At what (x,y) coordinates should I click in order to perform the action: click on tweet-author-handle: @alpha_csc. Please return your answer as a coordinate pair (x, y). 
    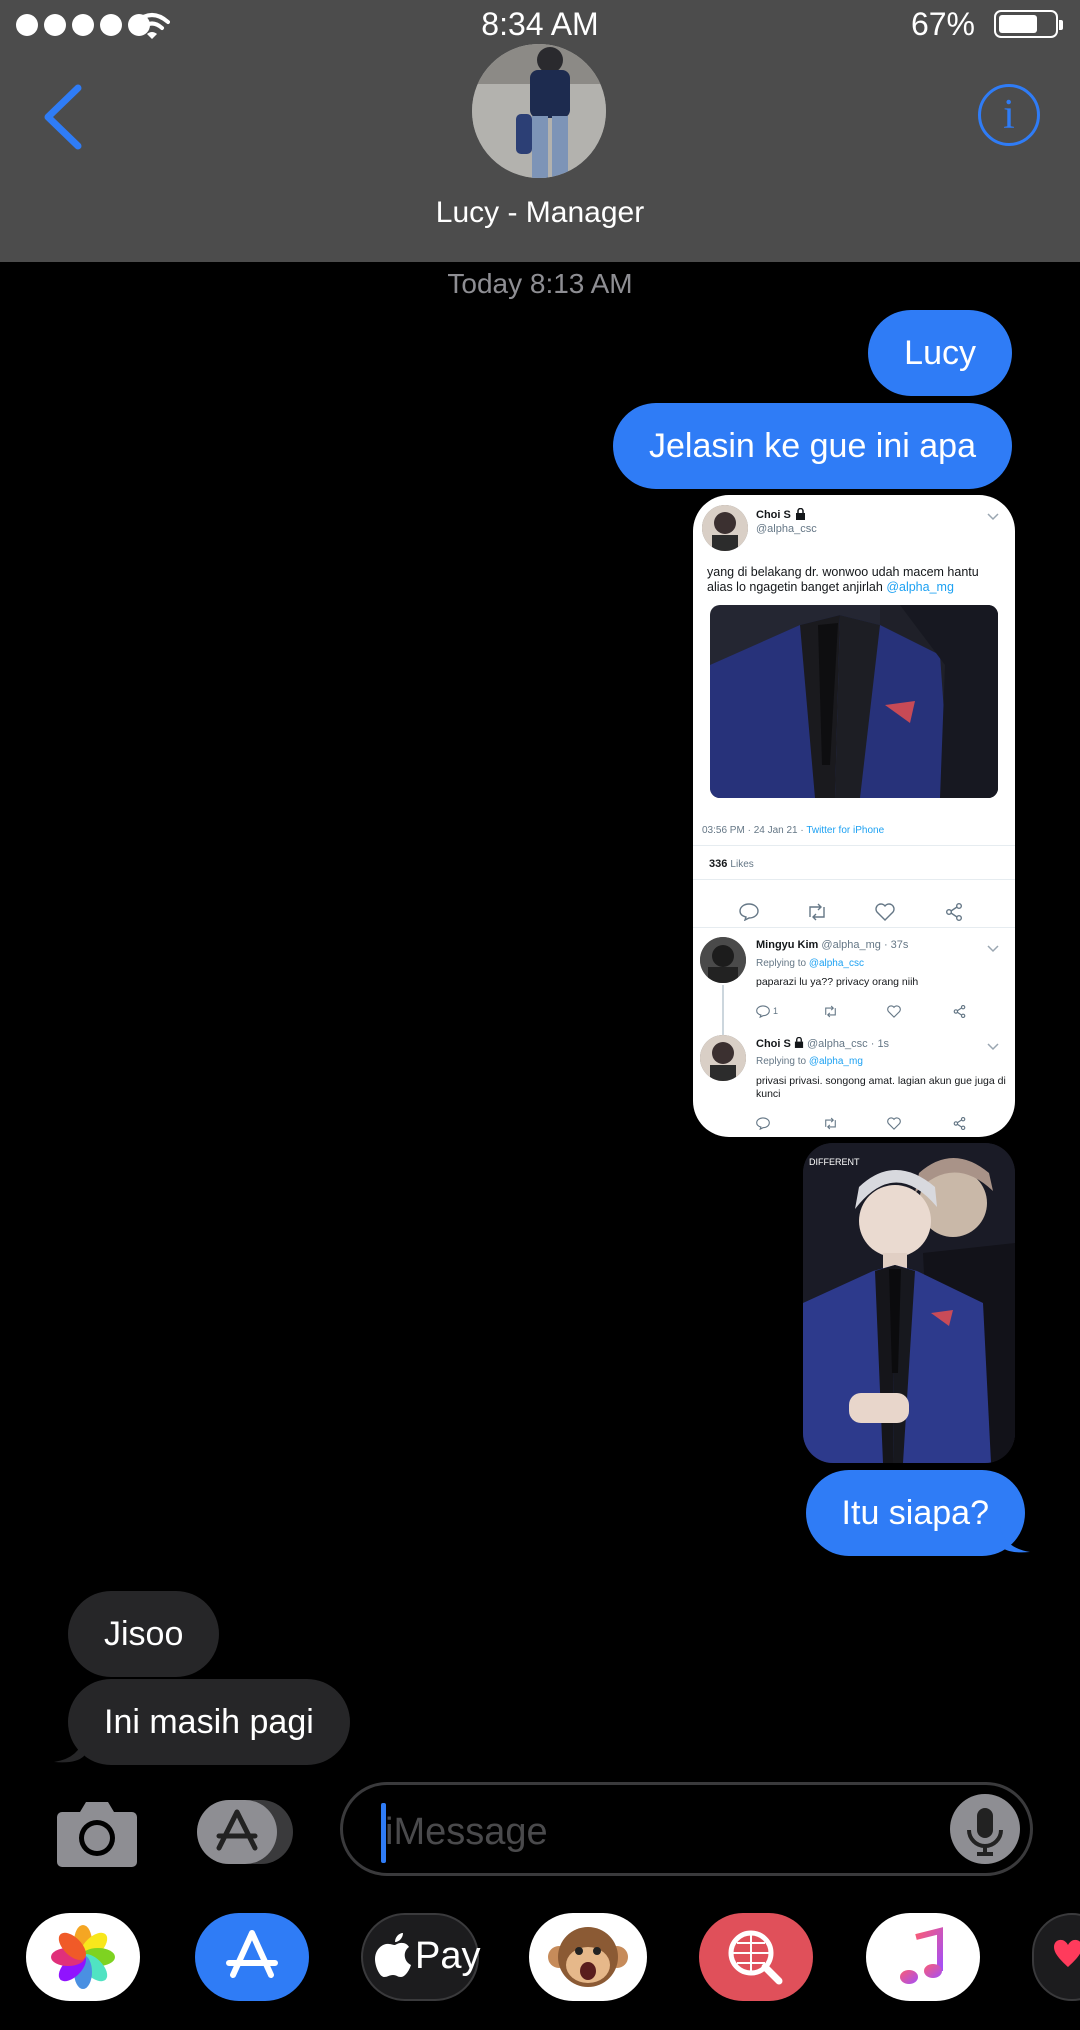
    Looking at the image, I should click on (786, 529).